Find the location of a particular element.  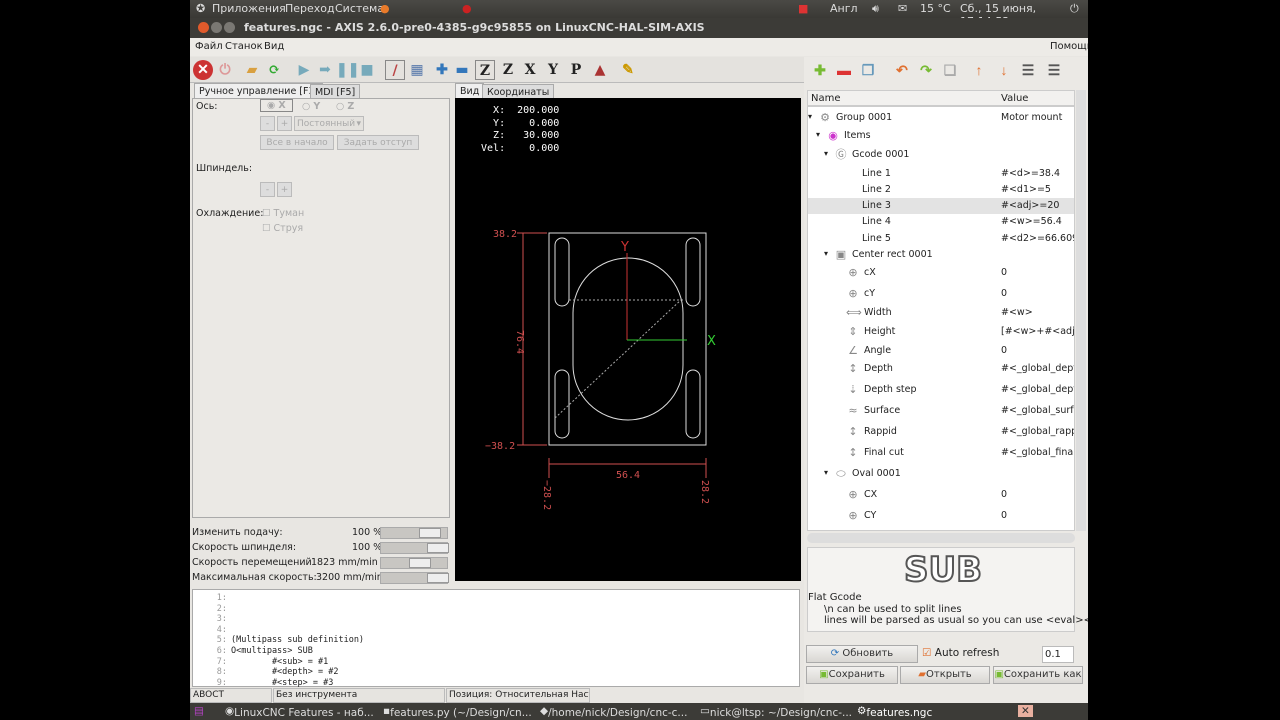

trash-icon: ✕ is located at coordinates (1025, 711).